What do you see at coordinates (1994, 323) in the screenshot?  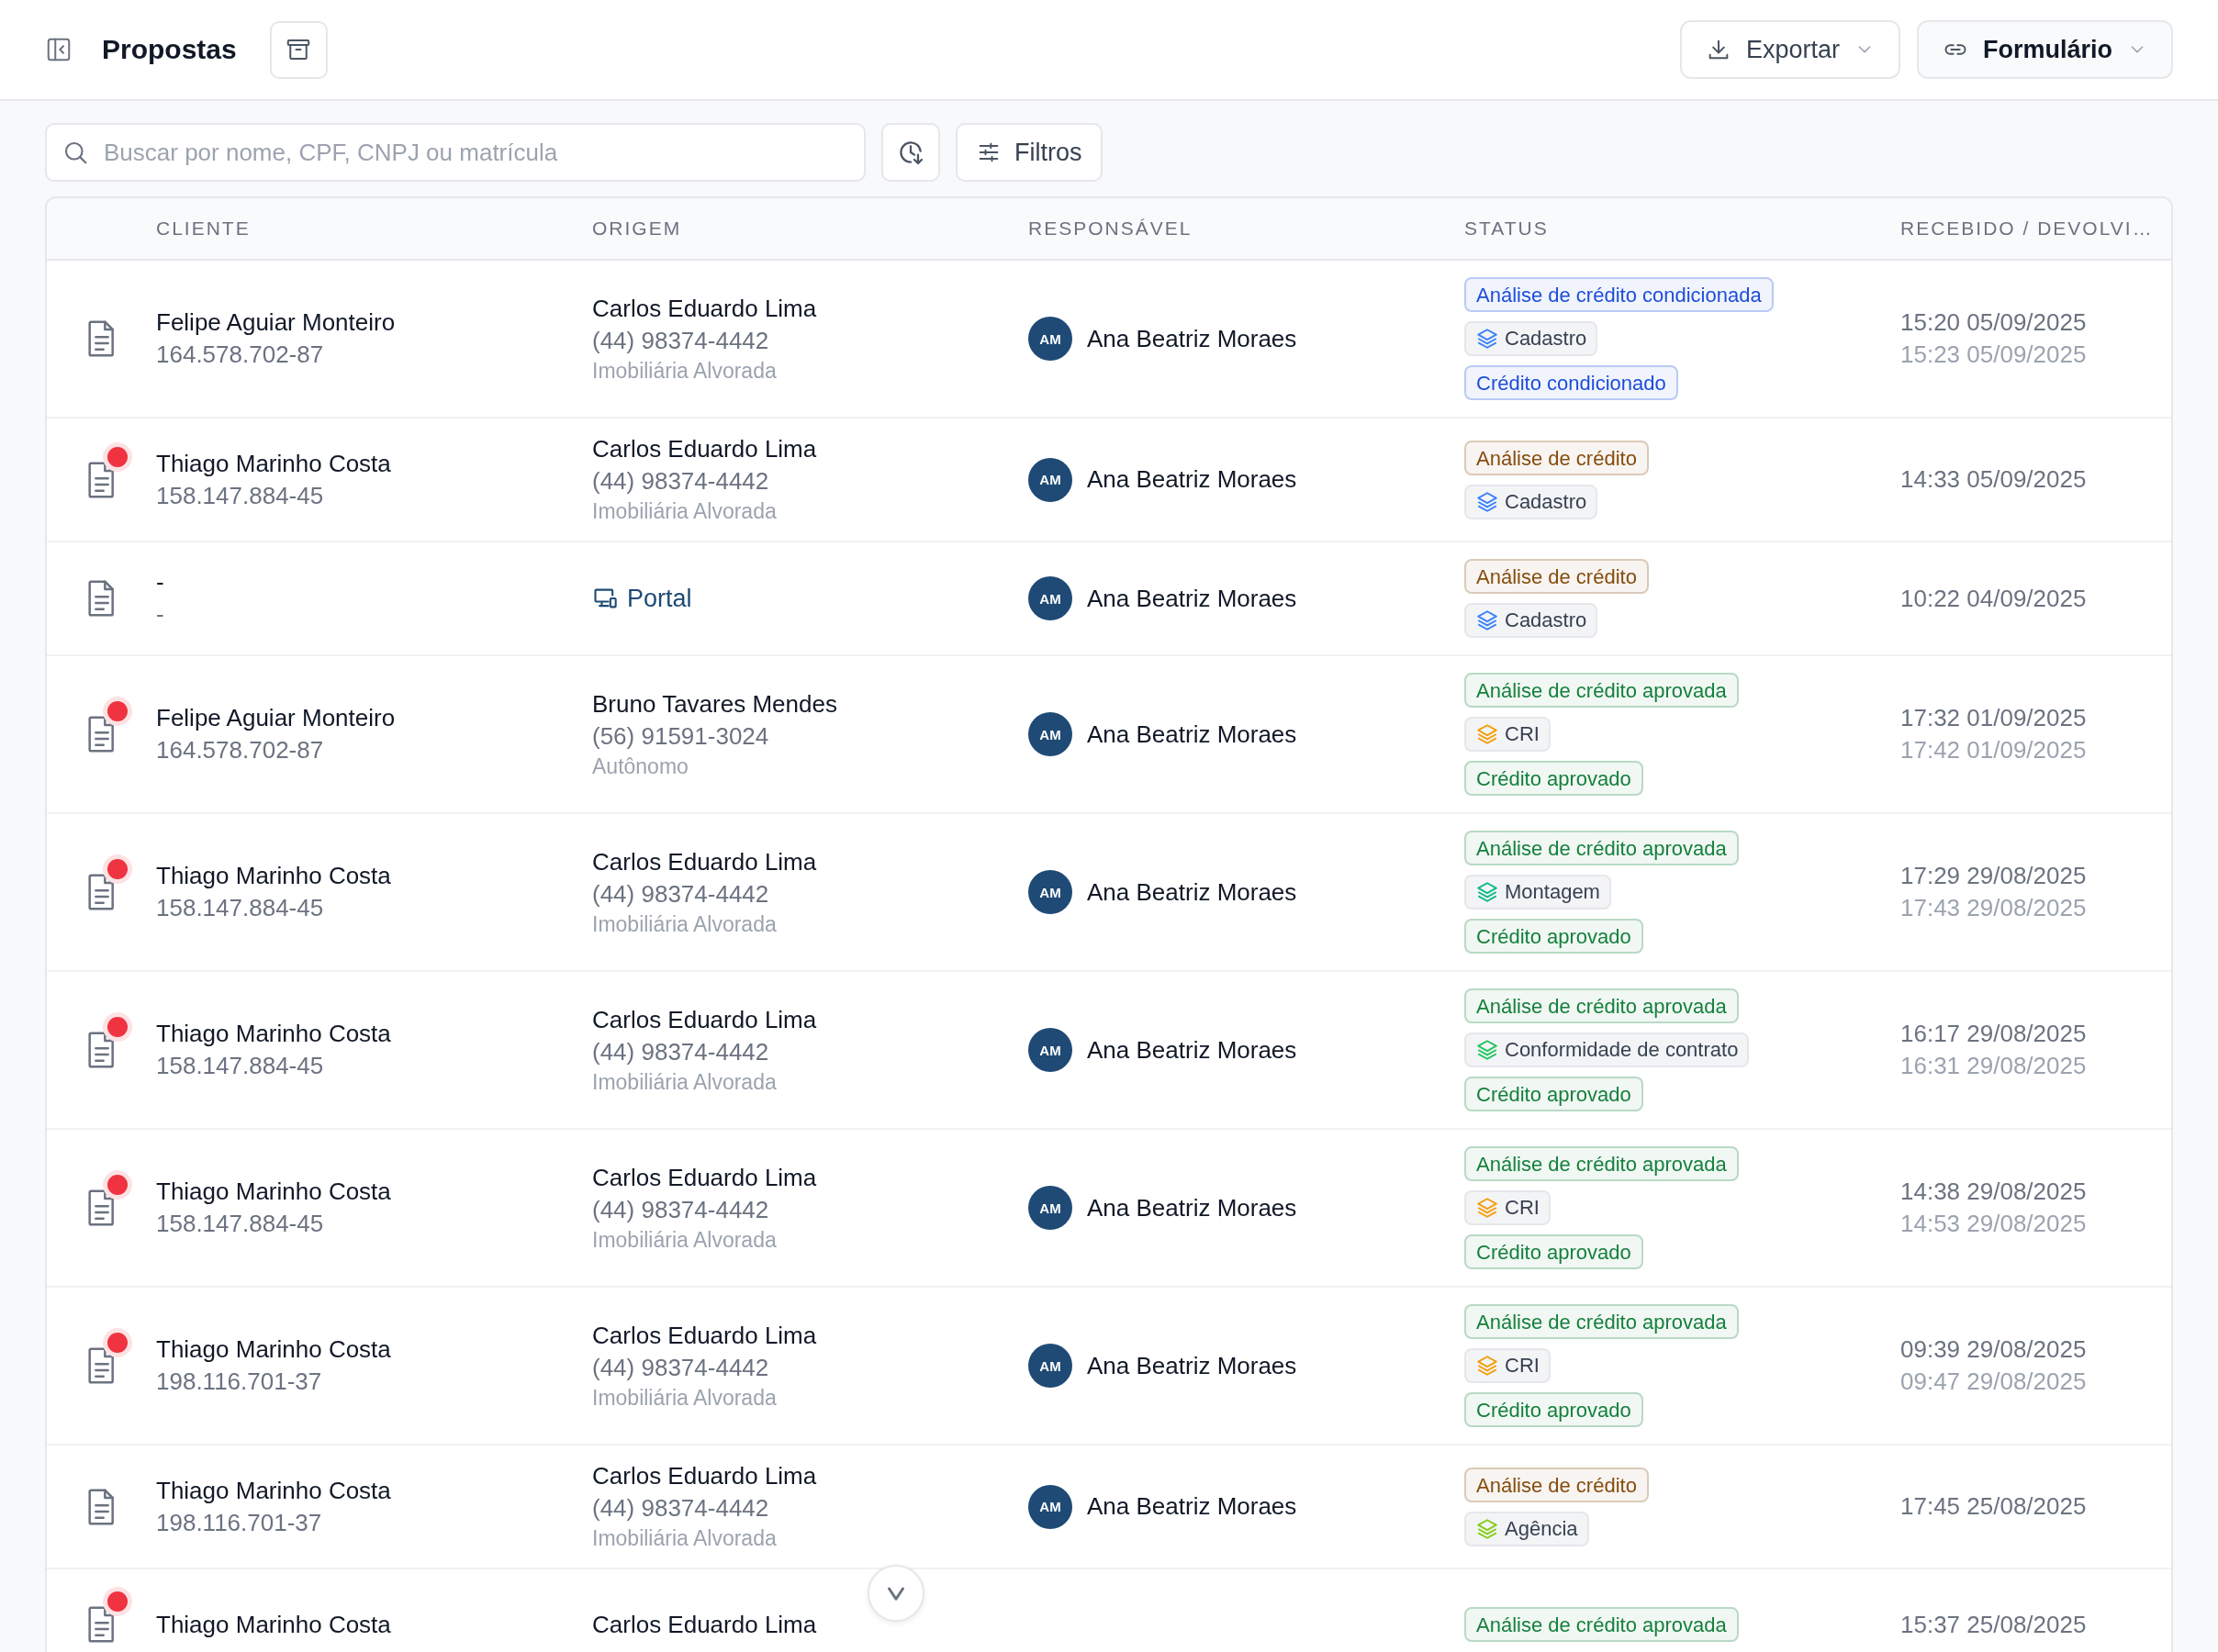 I see `received-time: 15:20 05/09/2025` at bounding box center [1994, 323].